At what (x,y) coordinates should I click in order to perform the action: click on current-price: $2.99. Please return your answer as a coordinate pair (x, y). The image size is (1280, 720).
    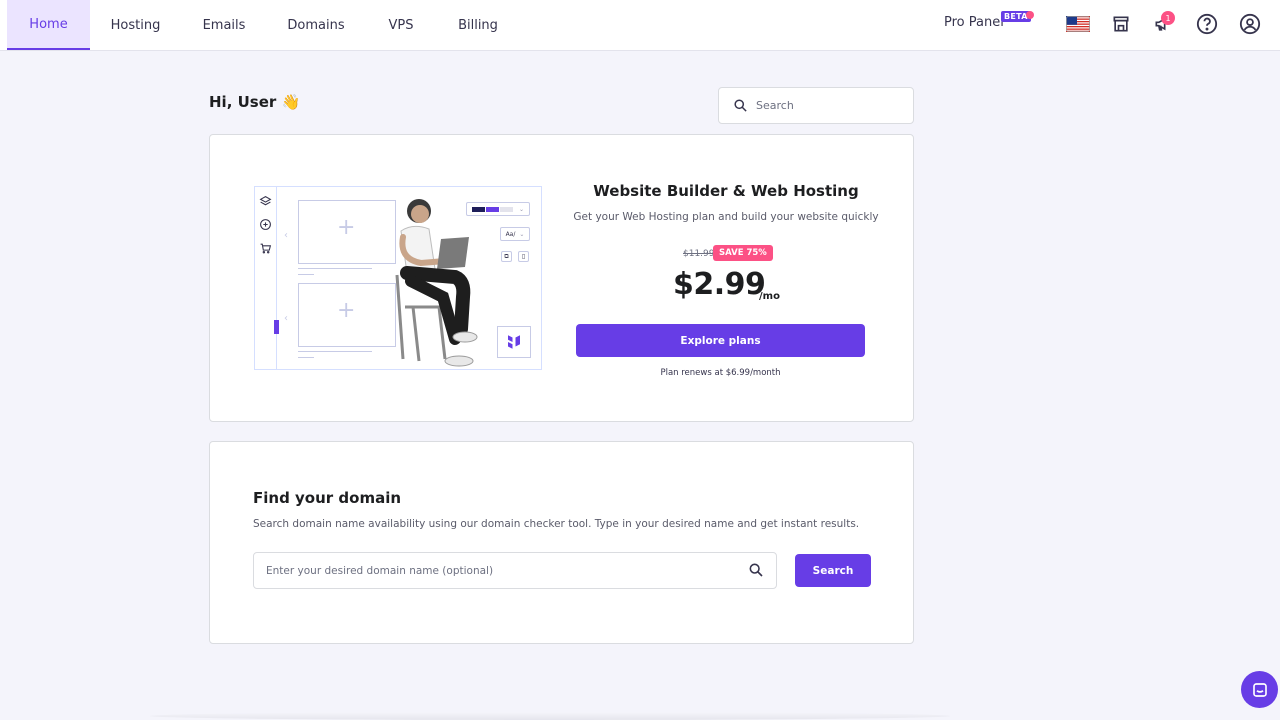
    Looking at the image, I should click on (719, 284).